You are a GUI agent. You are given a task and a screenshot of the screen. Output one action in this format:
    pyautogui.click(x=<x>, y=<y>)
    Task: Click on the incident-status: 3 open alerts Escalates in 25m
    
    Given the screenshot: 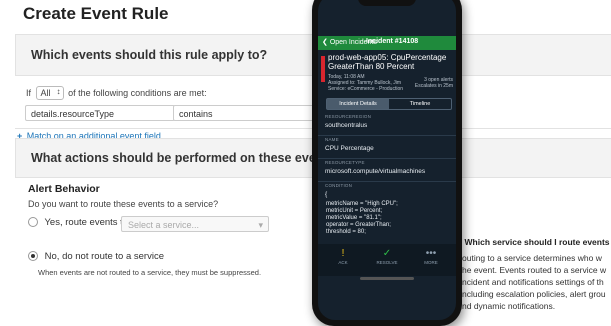 What is the action you would take?
    pyautogui.click(x=432, y=83)
    